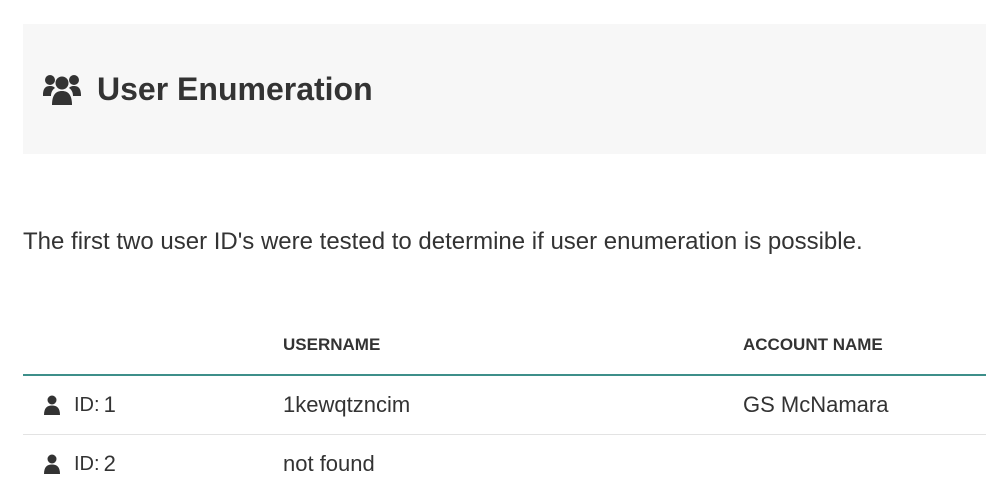 This screenshot has width=986, height=504. What do you see at coordinates (62, 89) in the screenshot?
I see `users-icon` at bounding box center [62, 89].